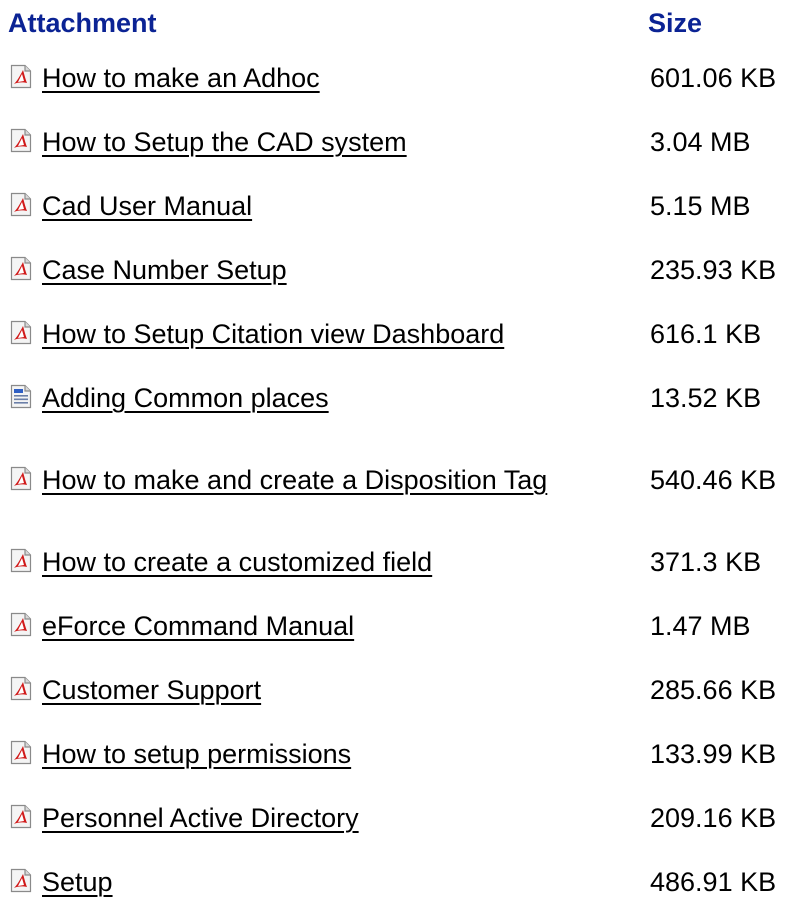  What do you see at coordinates (713, 77) in the screenshot?
I see `size-cell: 601.06 KB` at bounding box center [713, 77].